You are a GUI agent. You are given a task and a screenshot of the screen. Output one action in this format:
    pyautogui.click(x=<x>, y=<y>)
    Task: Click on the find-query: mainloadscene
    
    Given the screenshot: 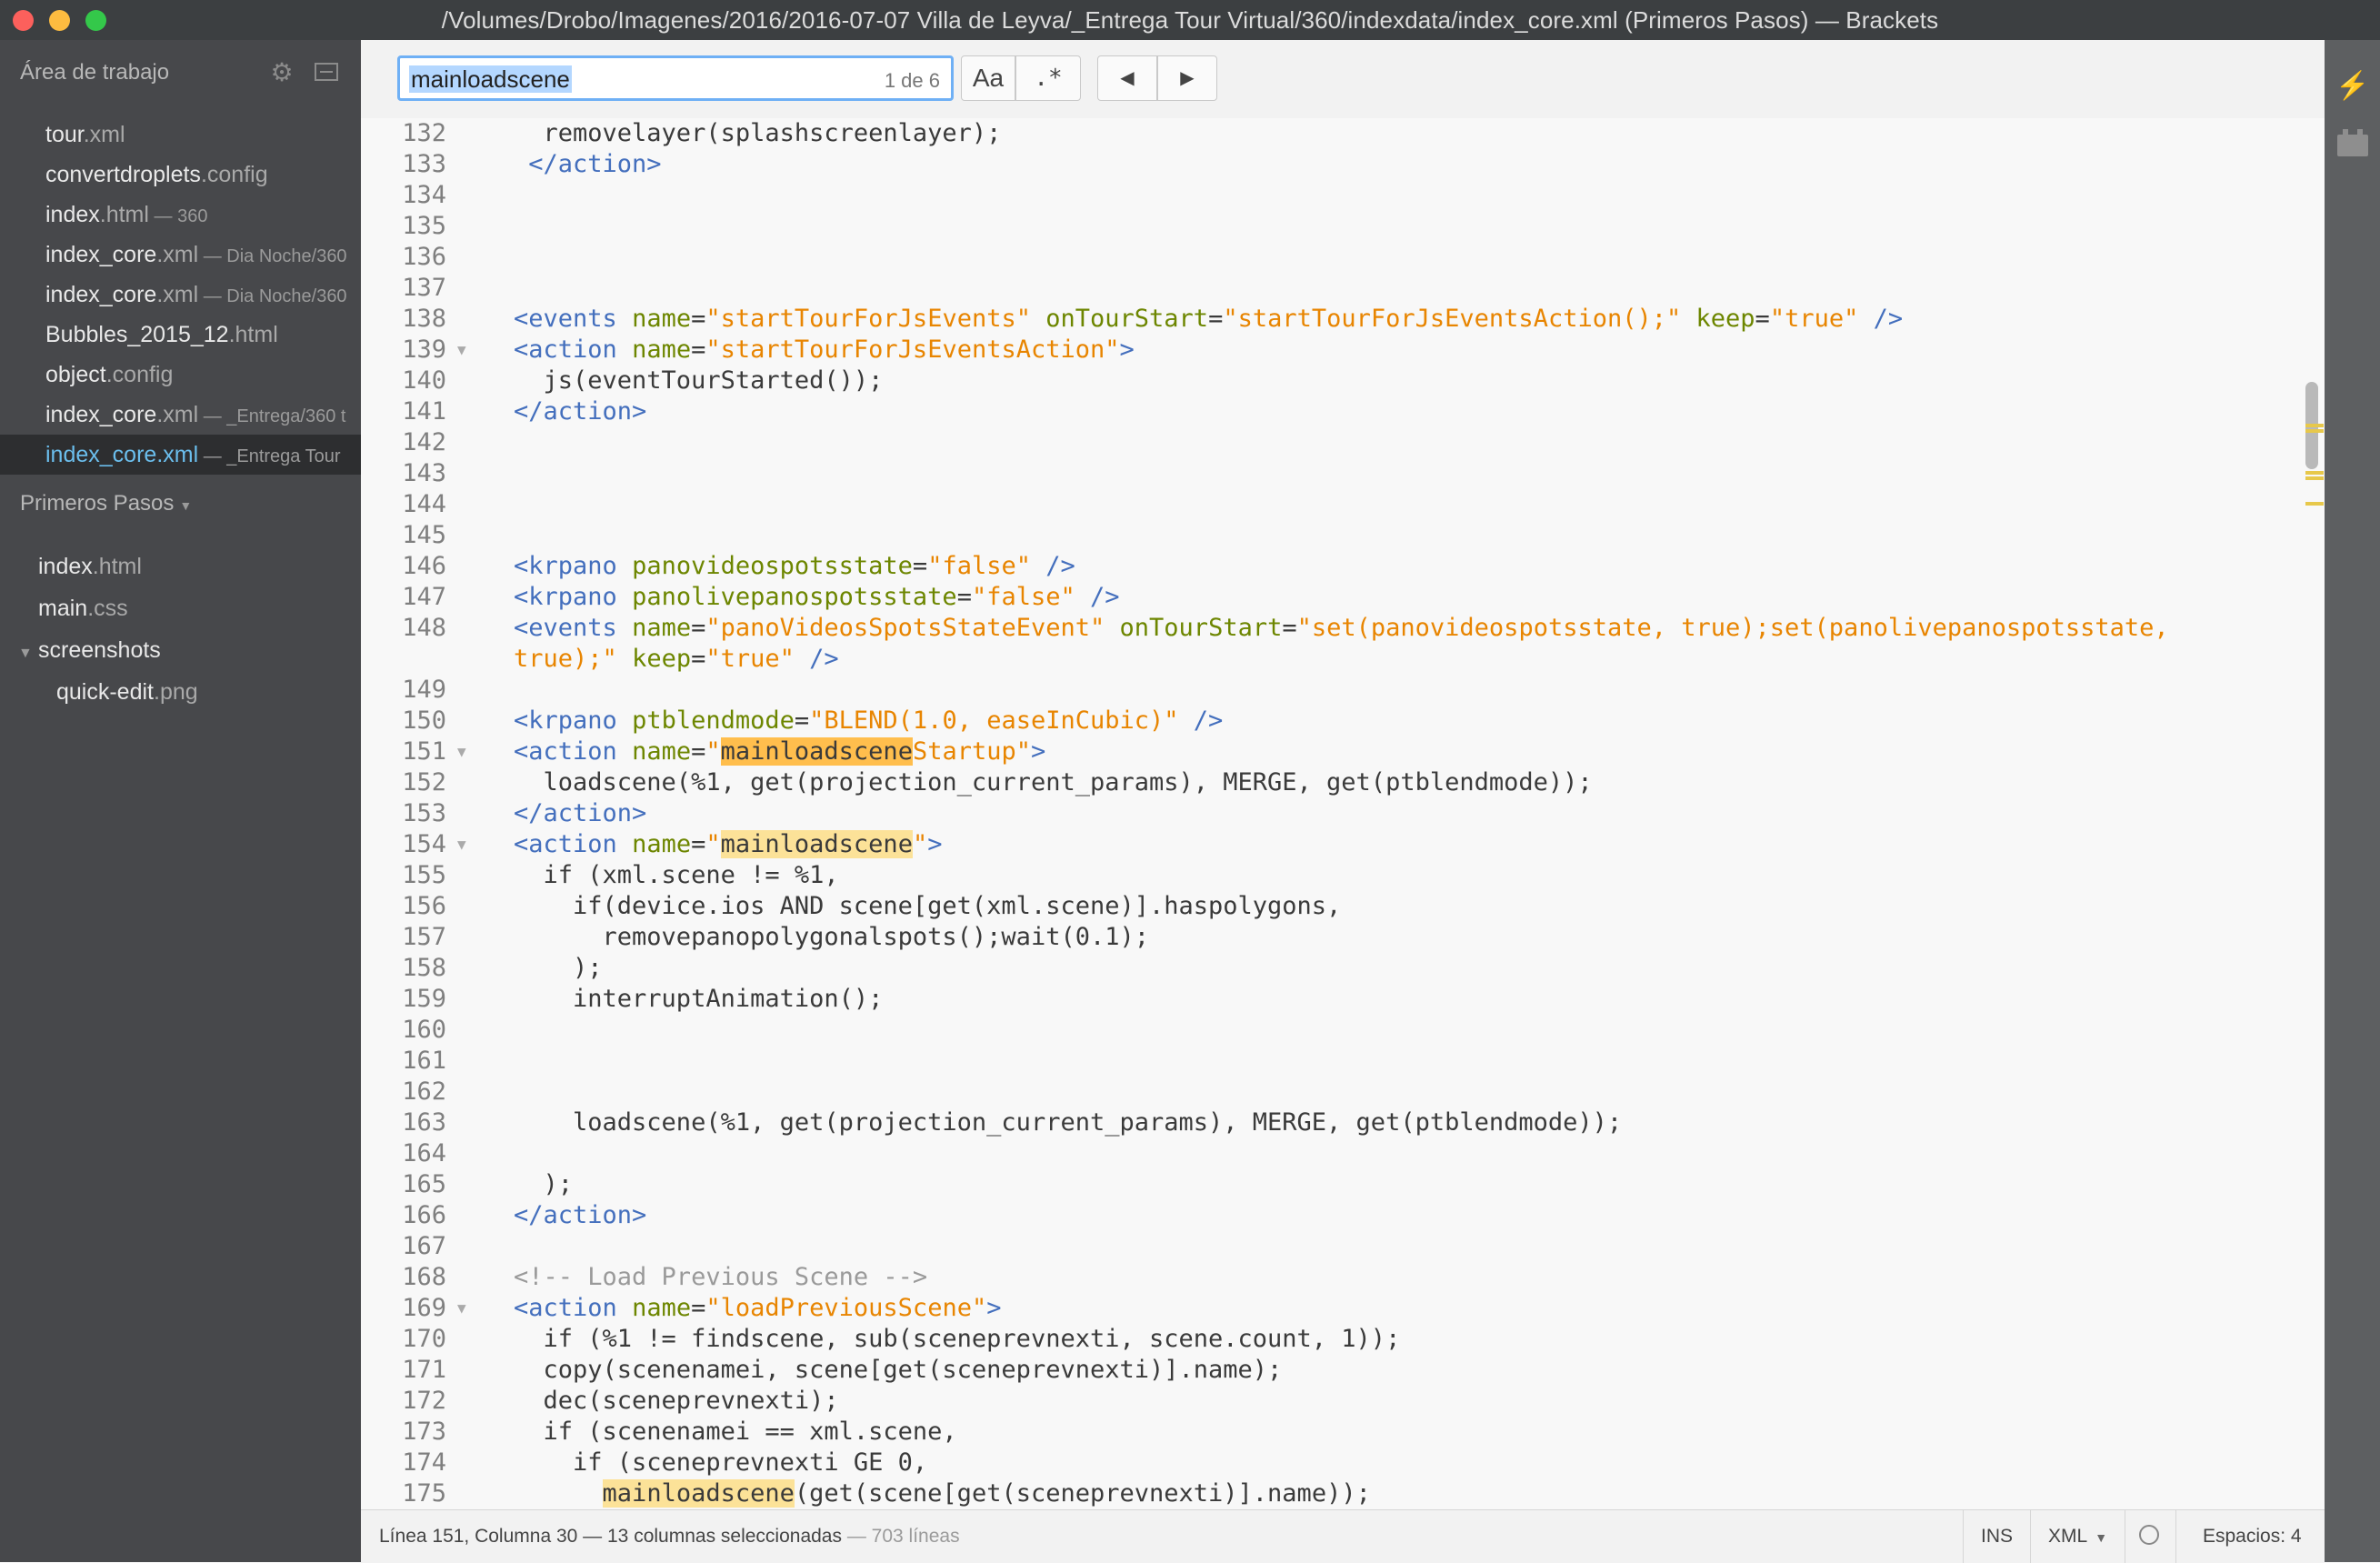 What is the action you would take?
    pyautogui.click(x=491, y=79)
    